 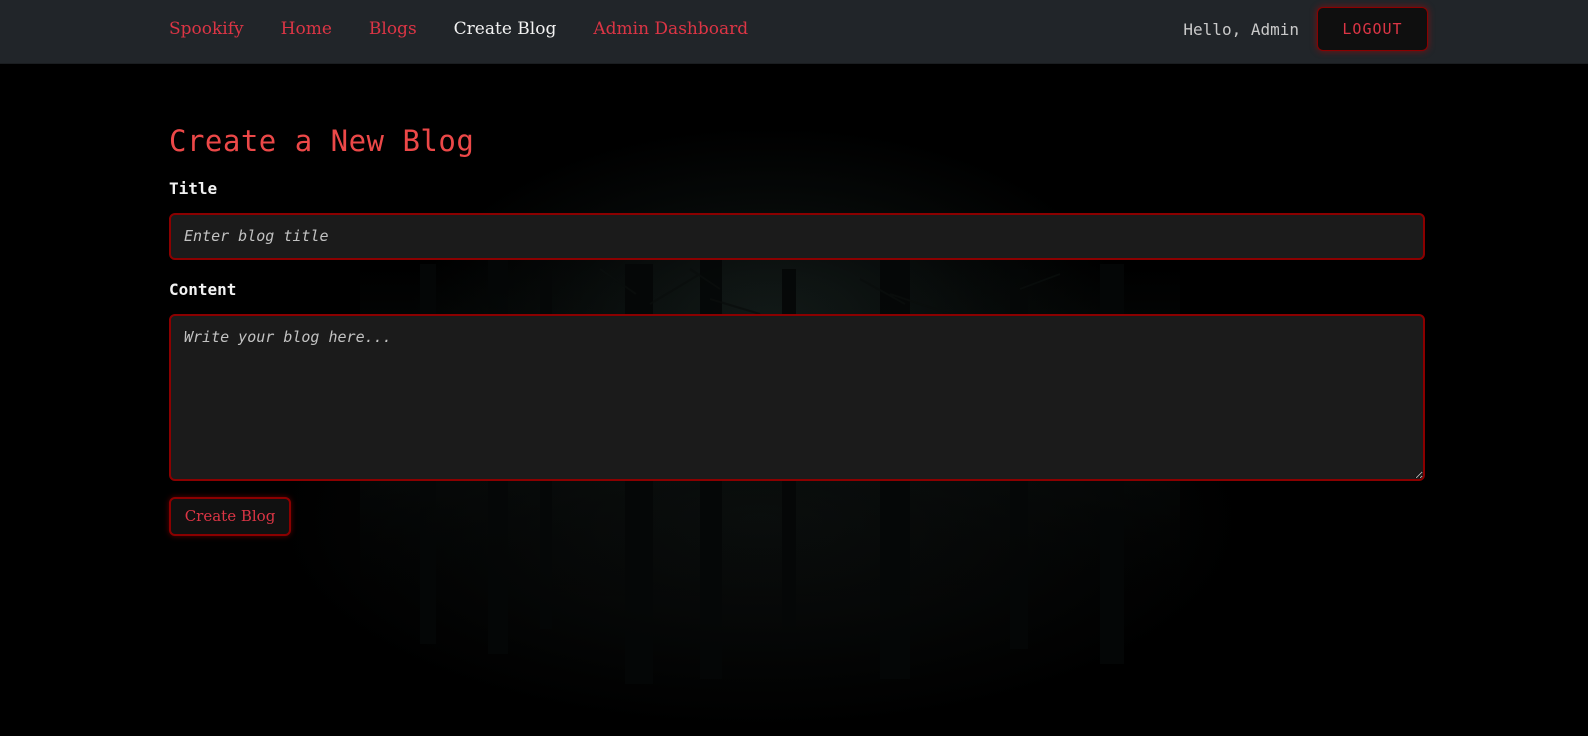 I want to click on title-label: Title, so click(x=193, y=188).